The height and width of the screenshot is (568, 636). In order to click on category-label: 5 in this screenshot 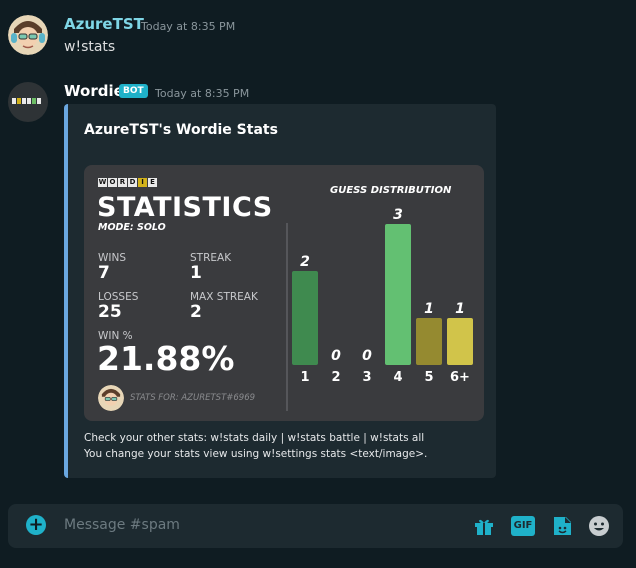, I will do `click(428, 377)`.